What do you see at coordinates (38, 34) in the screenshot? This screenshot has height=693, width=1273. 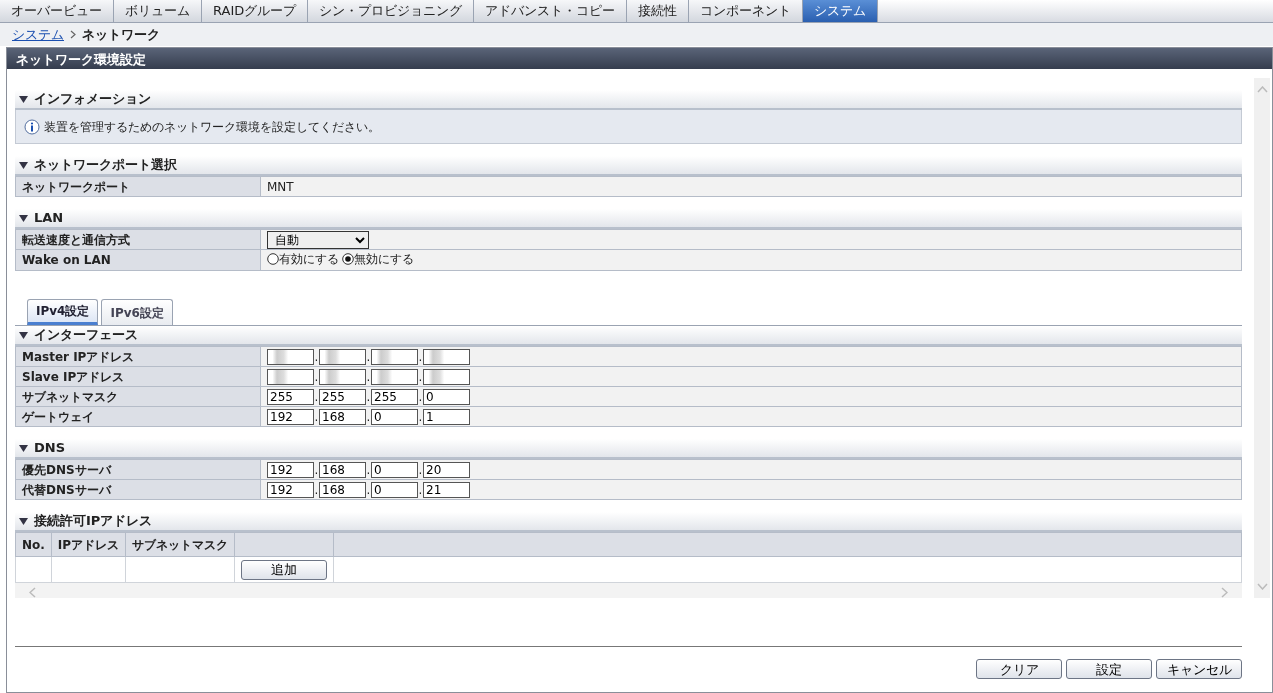 I see `breadcrumb-link: システム` at bounding box center [38, 34].